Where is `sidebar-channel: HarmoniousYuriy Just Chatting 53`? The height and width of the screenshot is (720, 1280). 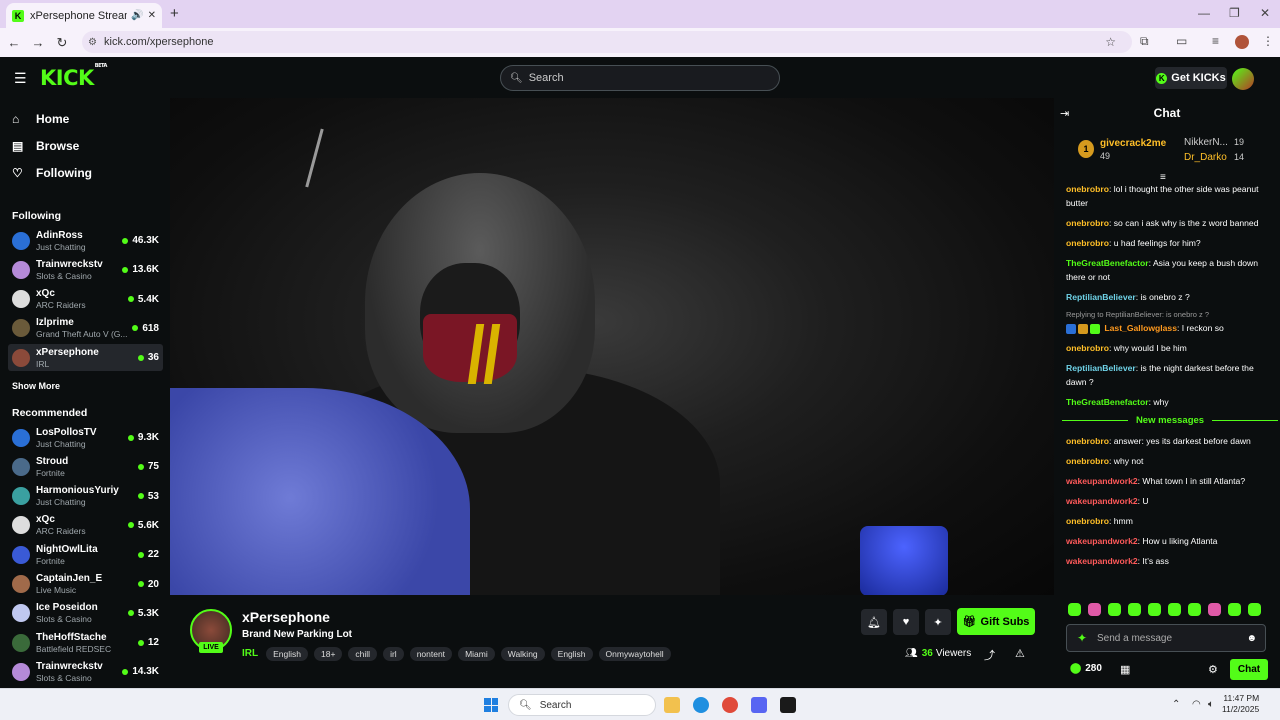
sidebar-channel: HarmoniousYuriy Just Chatting 53 is located at coordinates (85, 496).